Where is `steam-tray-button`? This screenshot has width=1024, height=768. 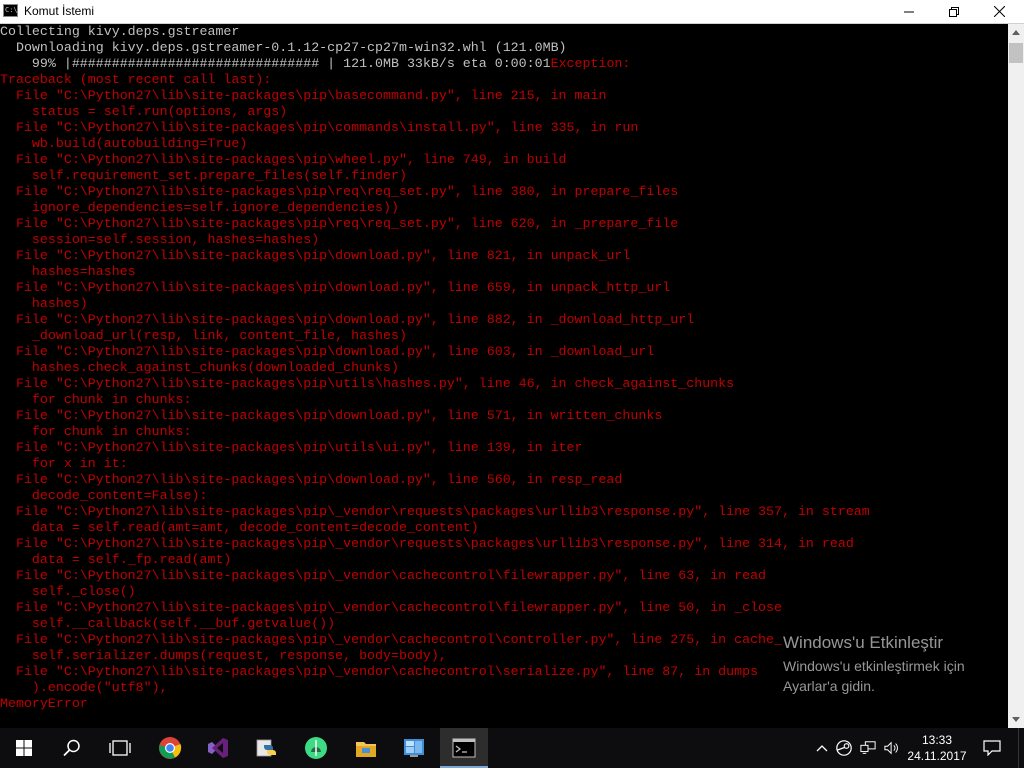 steam-tray-button is located at coordinates (844, 748).